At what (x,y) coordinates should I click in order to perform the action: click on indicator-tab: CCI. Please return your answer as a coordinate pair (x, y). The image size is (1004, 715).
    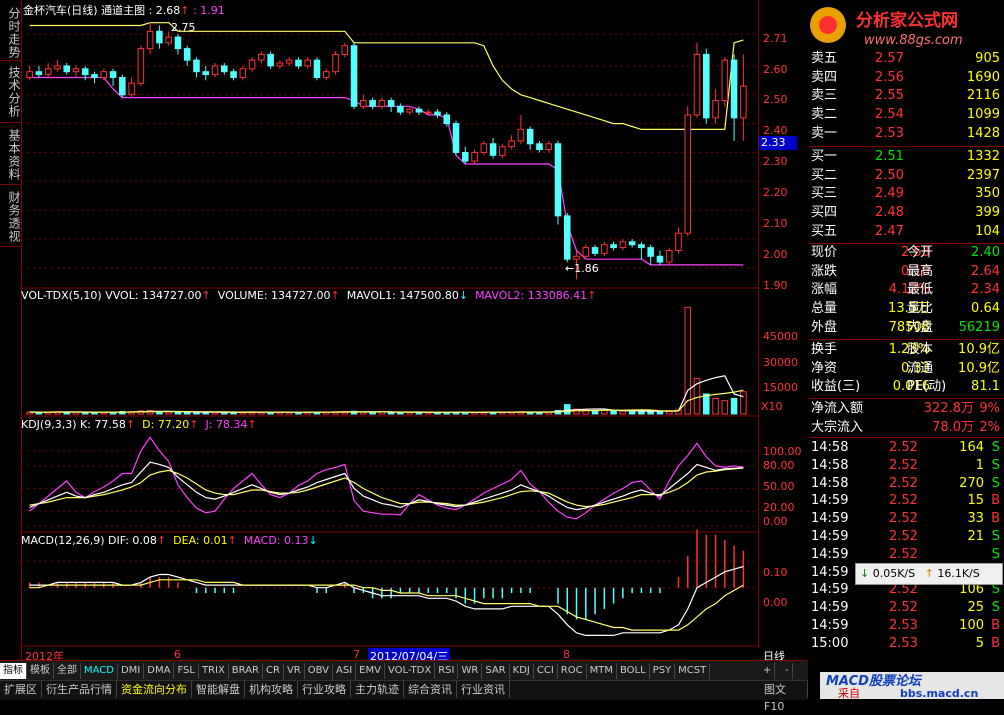
    Looking at the image, I should click on (546, 671).